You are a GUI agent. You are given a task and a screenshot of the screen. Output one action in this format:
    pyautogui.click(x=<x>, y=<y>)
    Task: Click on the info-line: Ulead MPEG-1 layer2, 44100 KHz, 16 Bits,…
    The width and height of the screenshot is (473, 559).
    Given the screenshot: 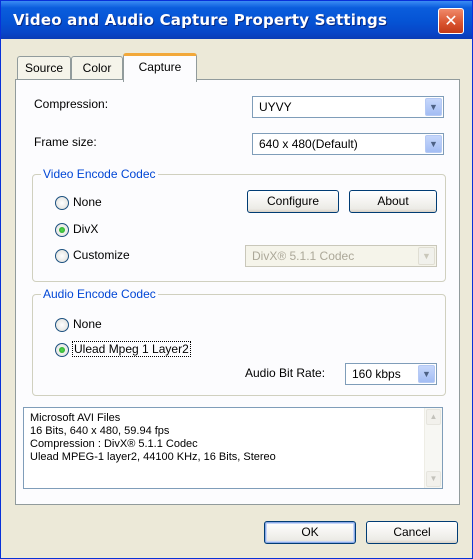 What is the action you would take?
    pyautogui.click(x=153, y=457)
    